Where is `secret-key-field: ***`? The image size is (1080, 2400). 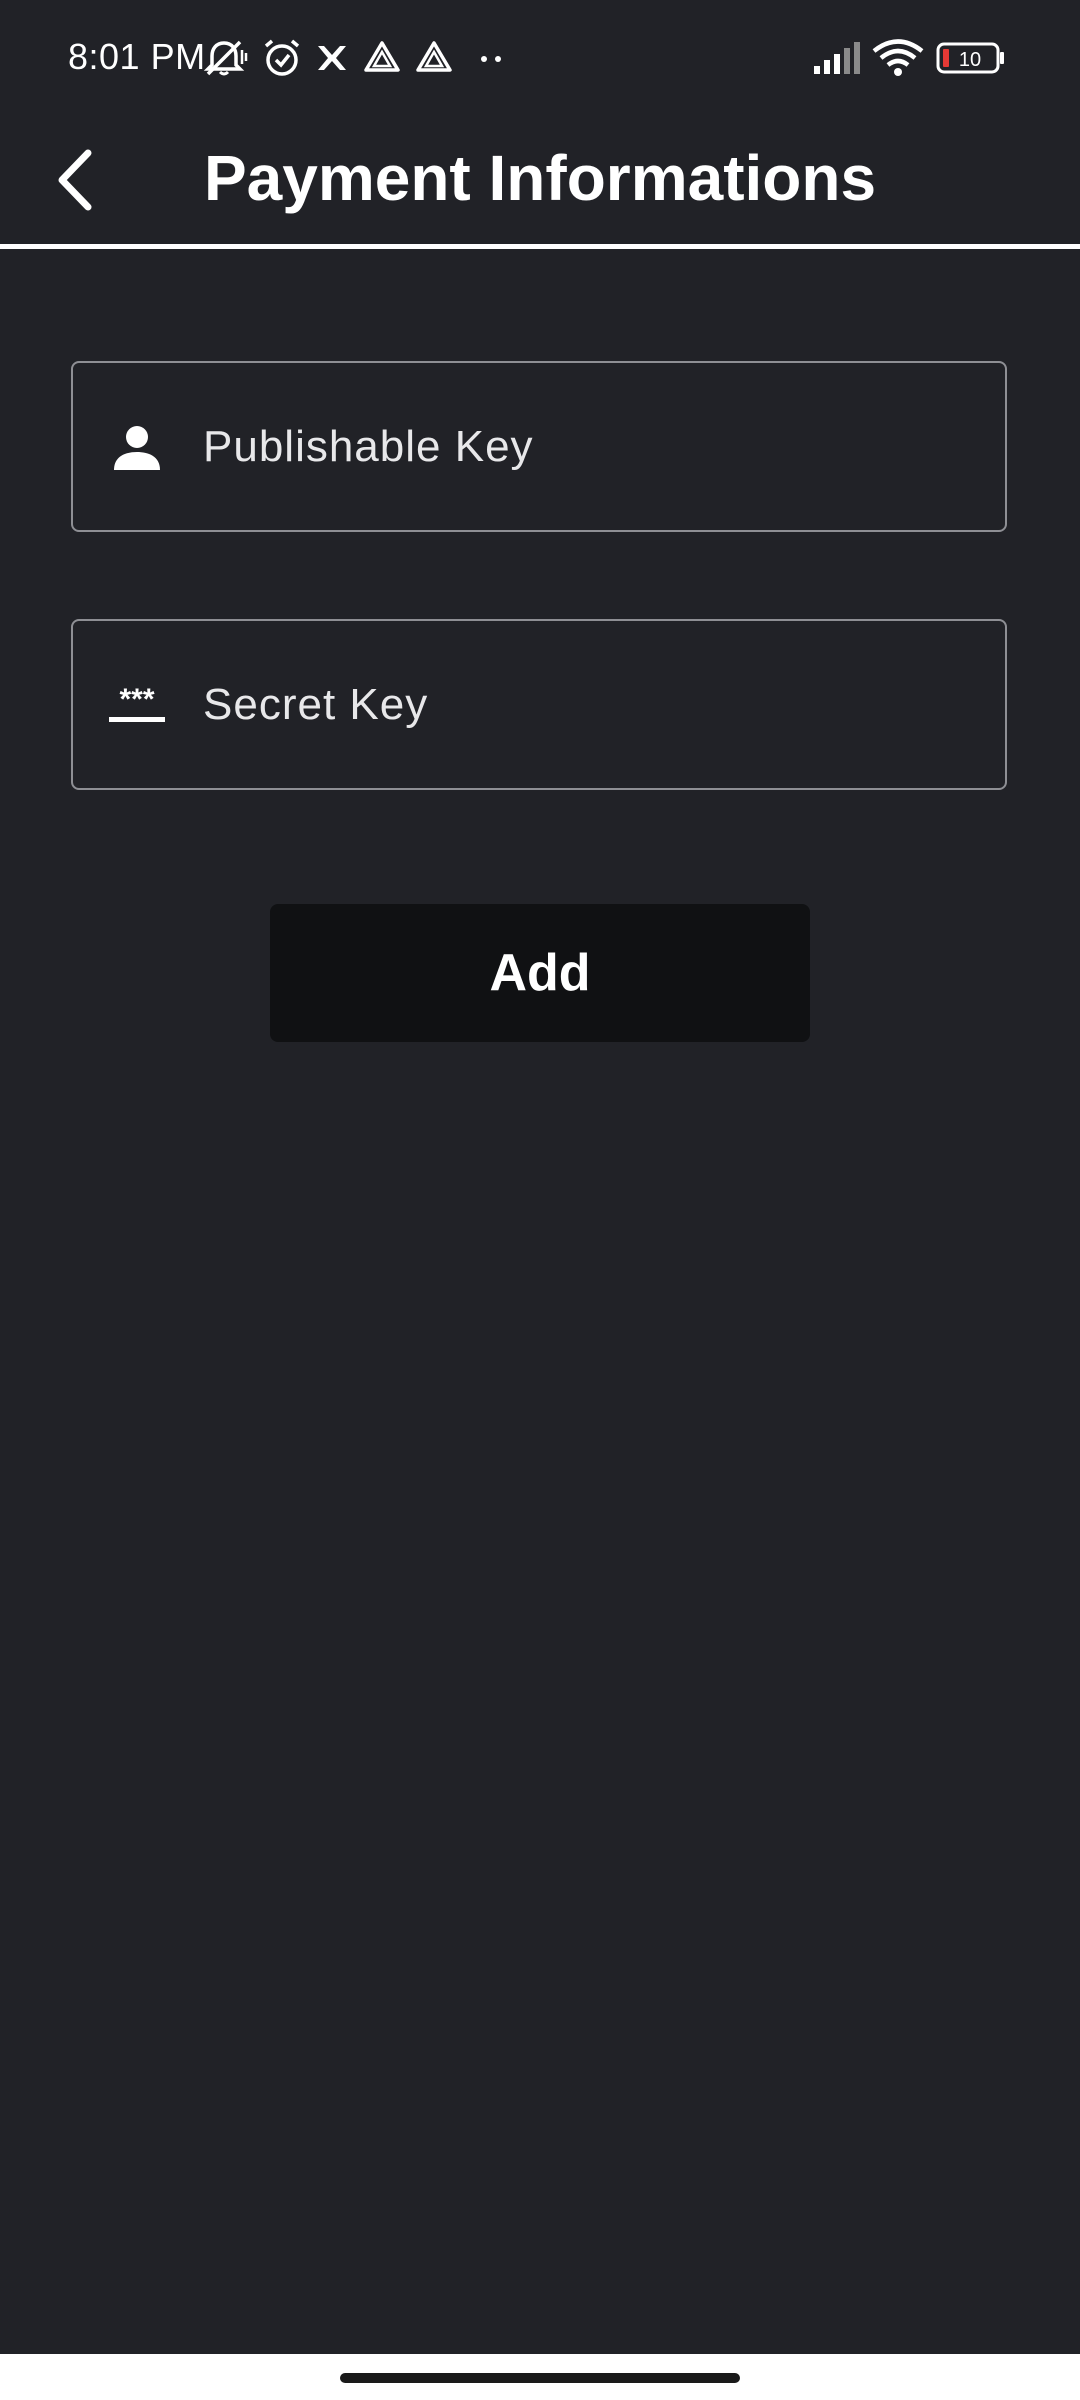 secret-key-field: *** is located at coordinates (539, 704).